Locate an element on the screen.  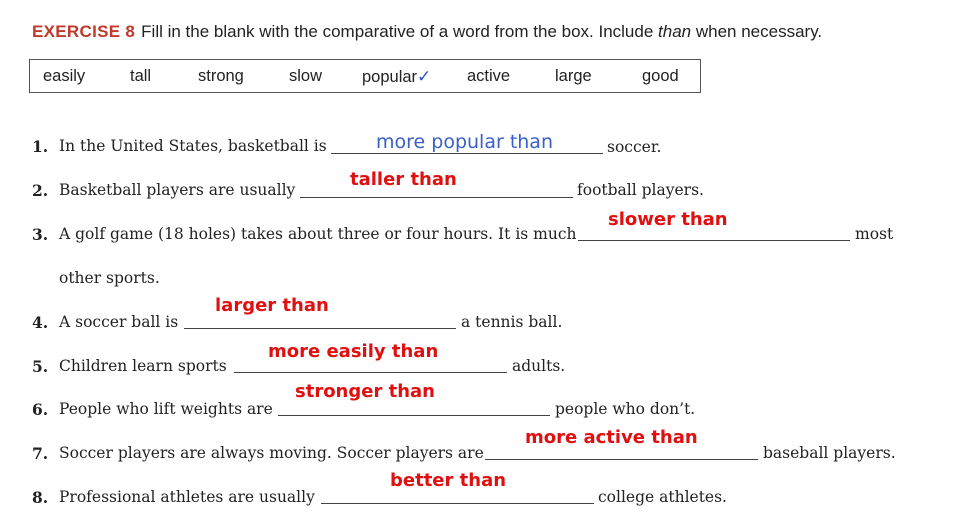
item-3-answer: slower than is located at coordinates (668, 219).